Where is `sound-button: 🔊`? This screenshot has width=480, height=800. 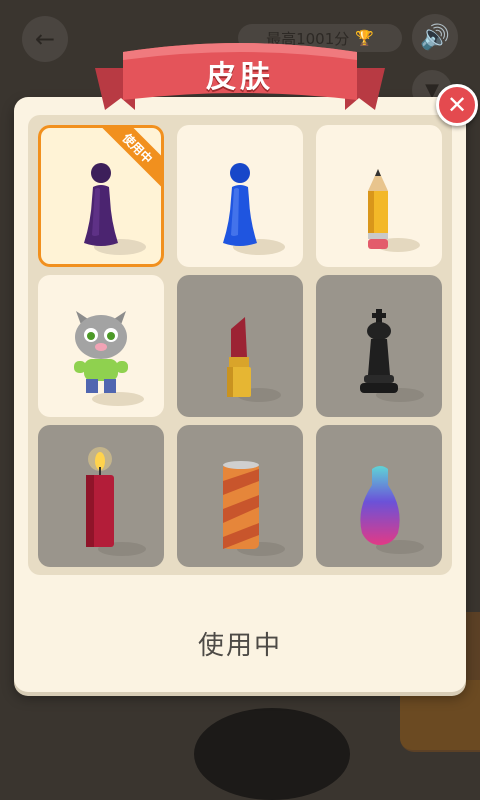 sound-button: 🔊 is located at coordinates (435, 37).